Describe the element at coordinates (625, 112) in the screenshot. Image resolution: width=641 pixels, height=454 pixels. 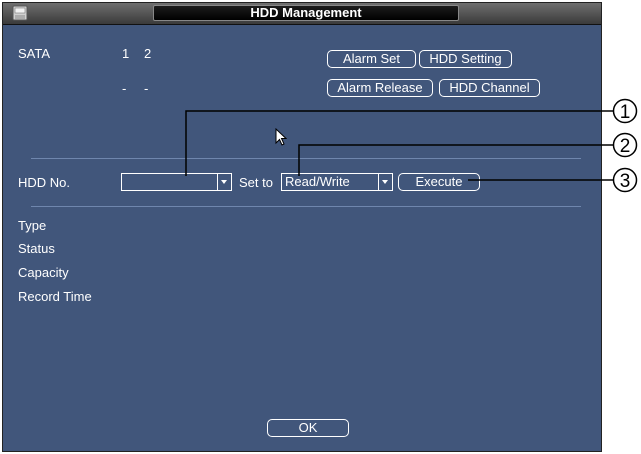
I see `callout-number-1: 1` at that location.